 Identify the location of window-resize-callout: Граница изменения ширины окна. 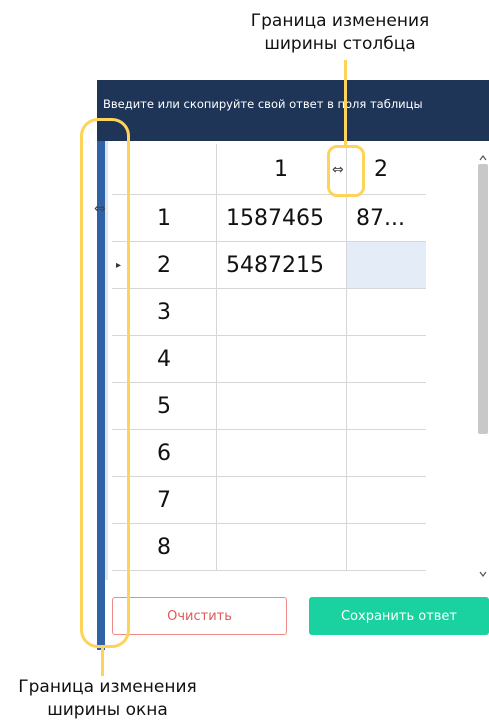
(107, 699).